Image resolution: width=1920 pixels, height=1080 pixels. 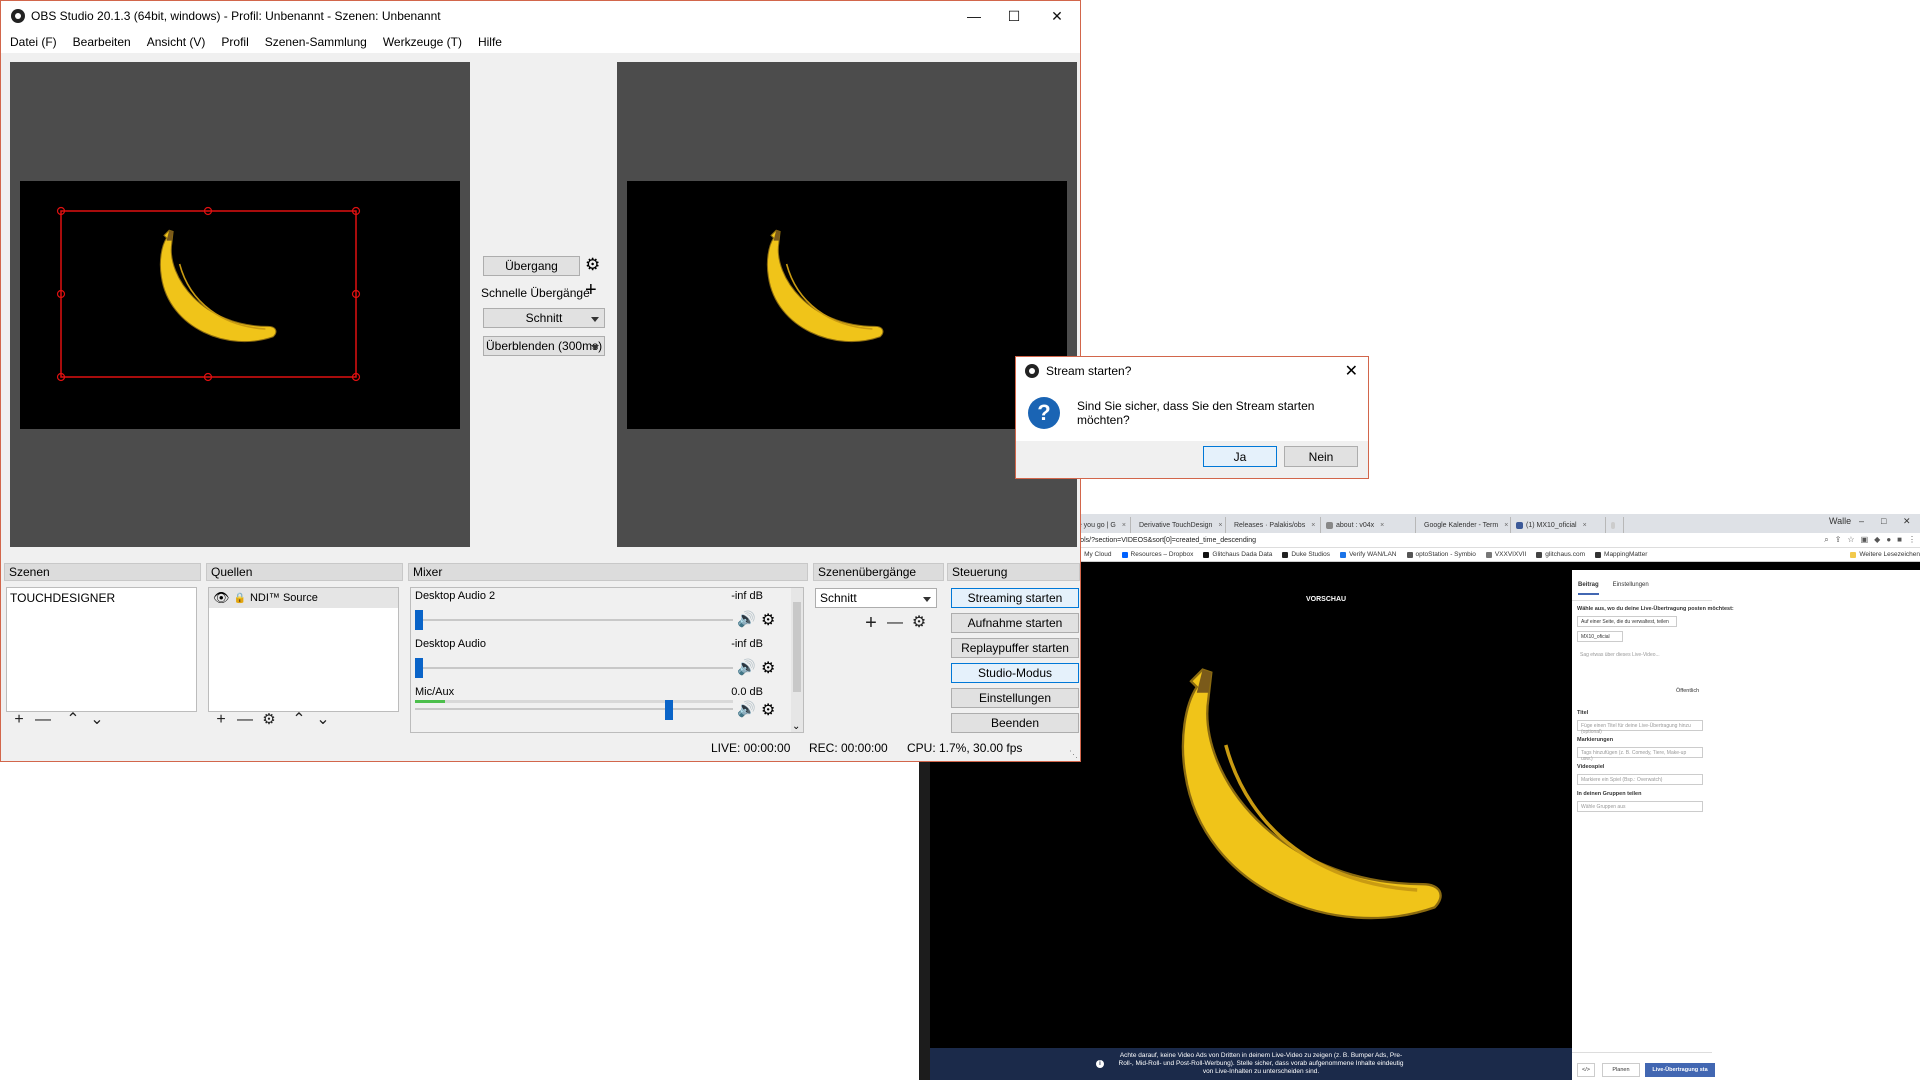 What do you see at coordinates (876, 598) in the screenshot?
I see `scene-transition-select: Schnitt` at bounding box center [876, 598].